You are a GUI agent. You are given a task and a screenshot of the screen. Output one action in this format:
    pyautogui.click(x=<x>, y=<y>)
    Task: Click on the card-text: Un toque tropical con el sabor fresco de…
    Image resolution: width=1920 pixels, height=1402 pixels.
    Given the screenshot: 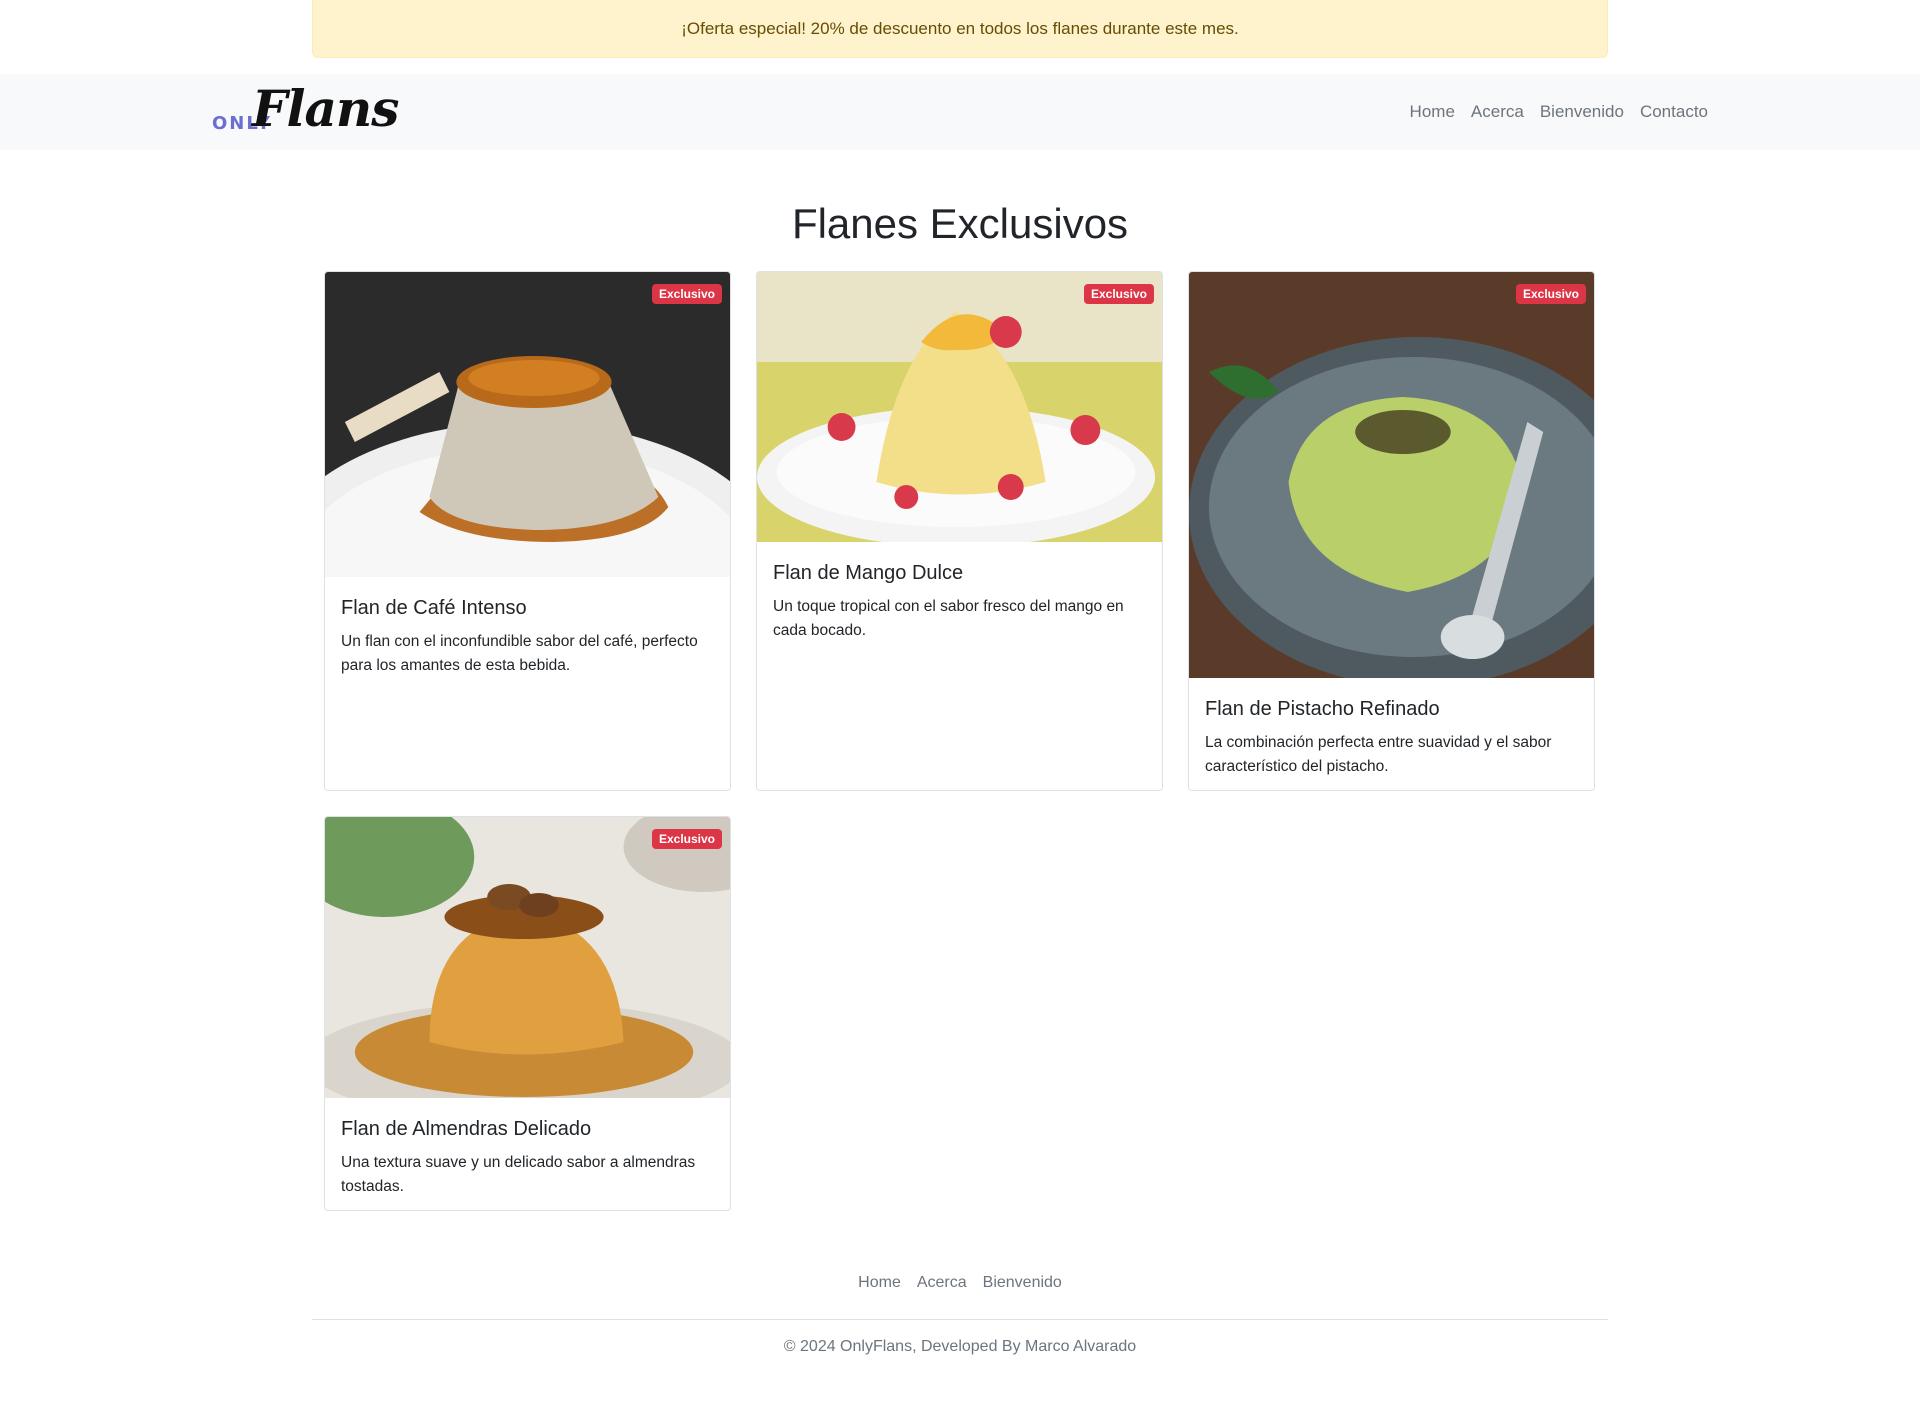 What is the action you would take?
    pyautogui.click(x=948, y=618)
    